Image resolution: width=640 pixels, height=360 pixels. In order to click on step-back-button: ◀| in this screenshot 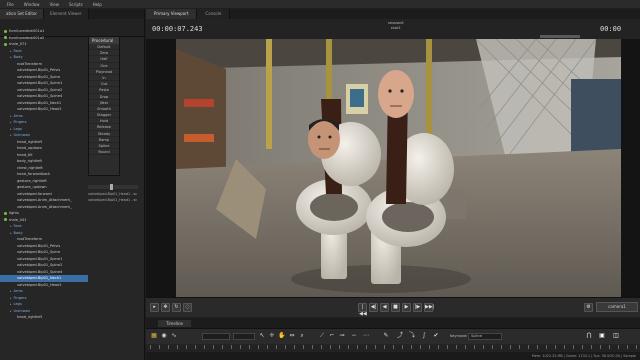, I will do `click(373, 307)`.